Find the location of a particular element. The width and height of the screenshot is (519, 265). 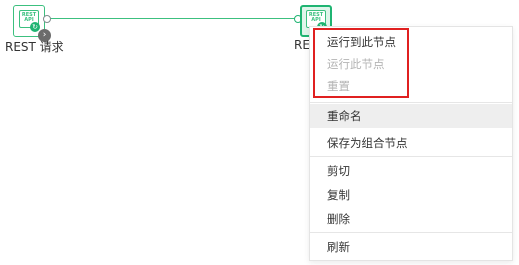

menu-item-save-as-composite: 保存为组合节点 is located at coordinates (411, 143).